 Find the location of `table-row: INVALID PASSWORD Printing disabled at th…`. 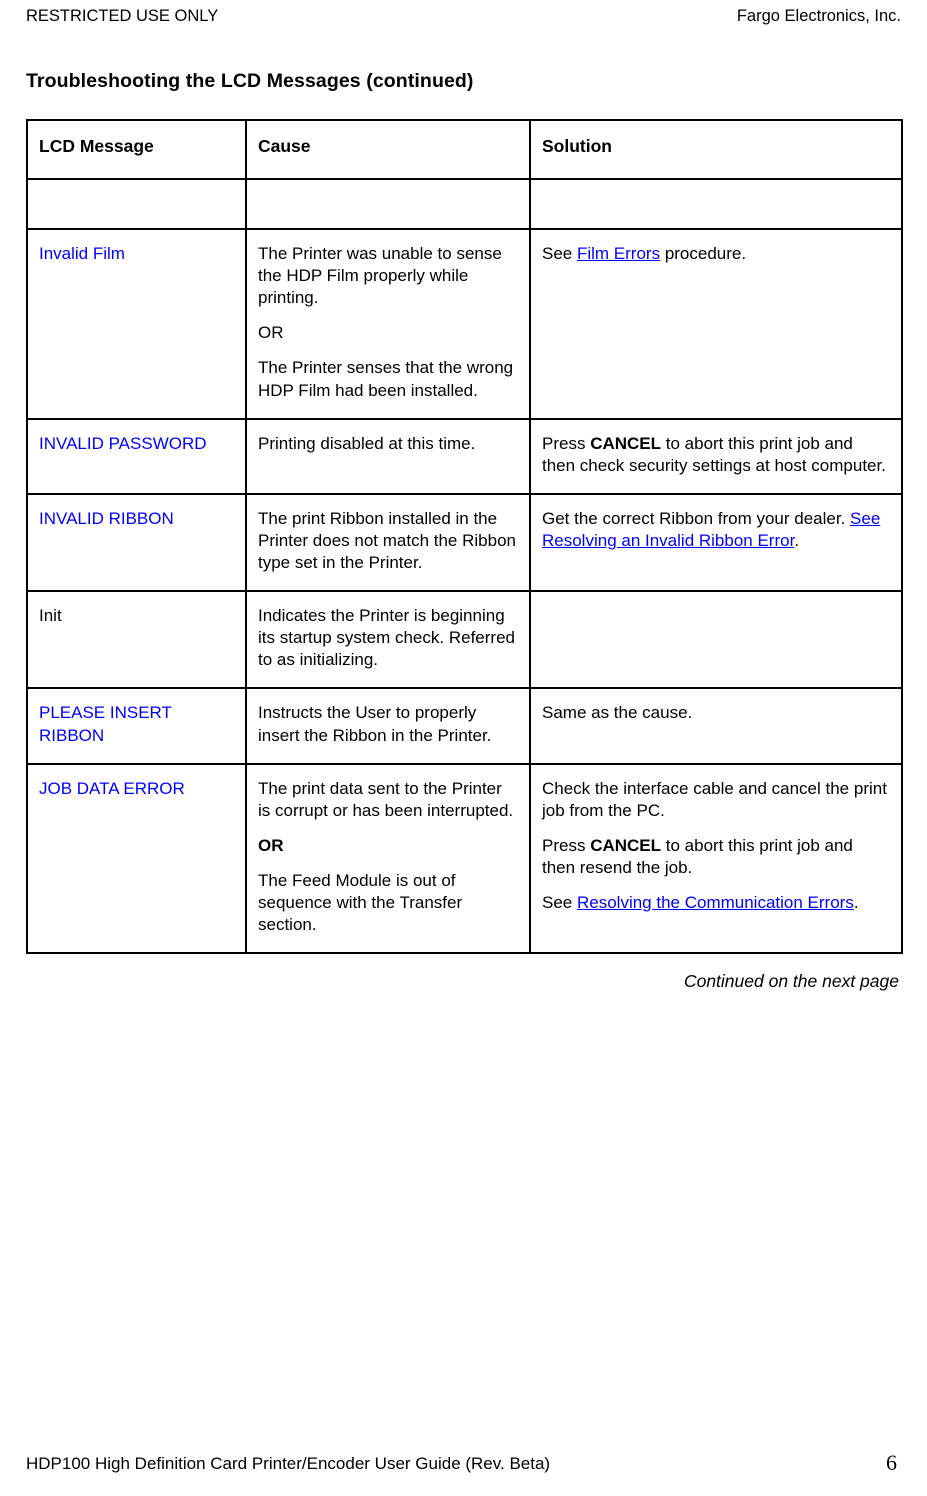

table-row: INVALID PASSWORD Printing disabled at th… is located at coordinates (464, 456).